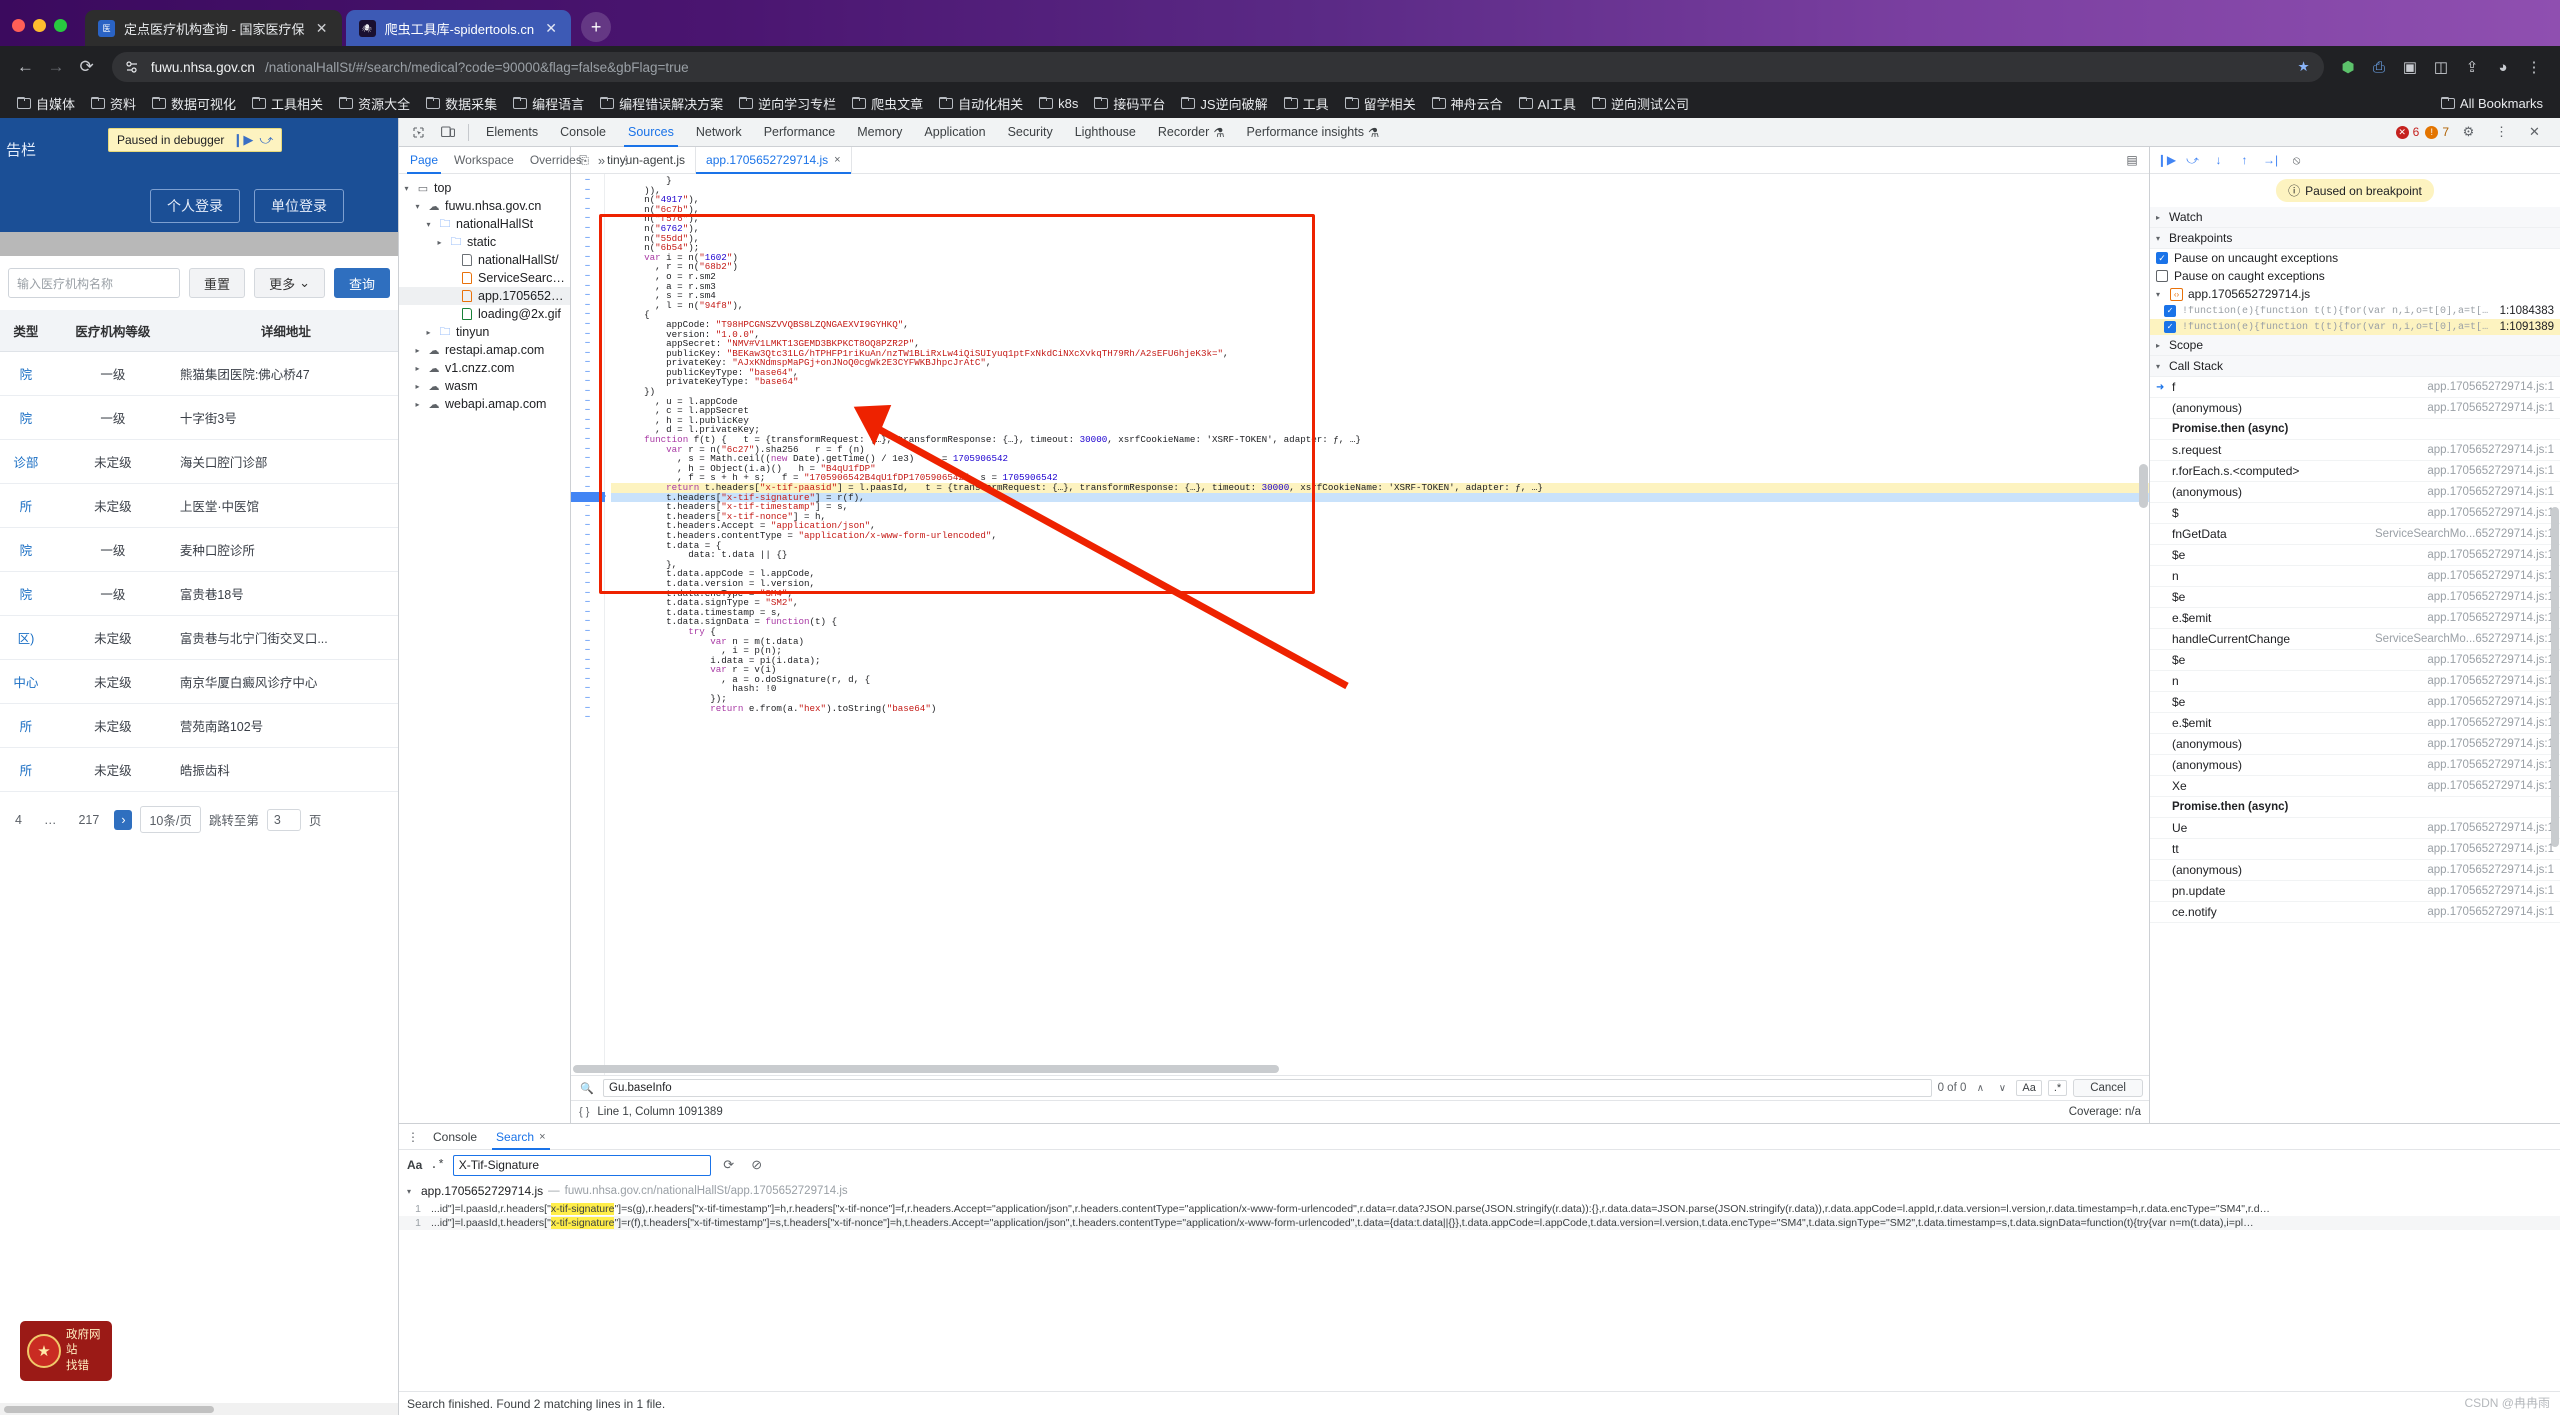  Describe the element at coordinates (447, 132) in the screenshot. I see `device-toolbar-icon` at that location.